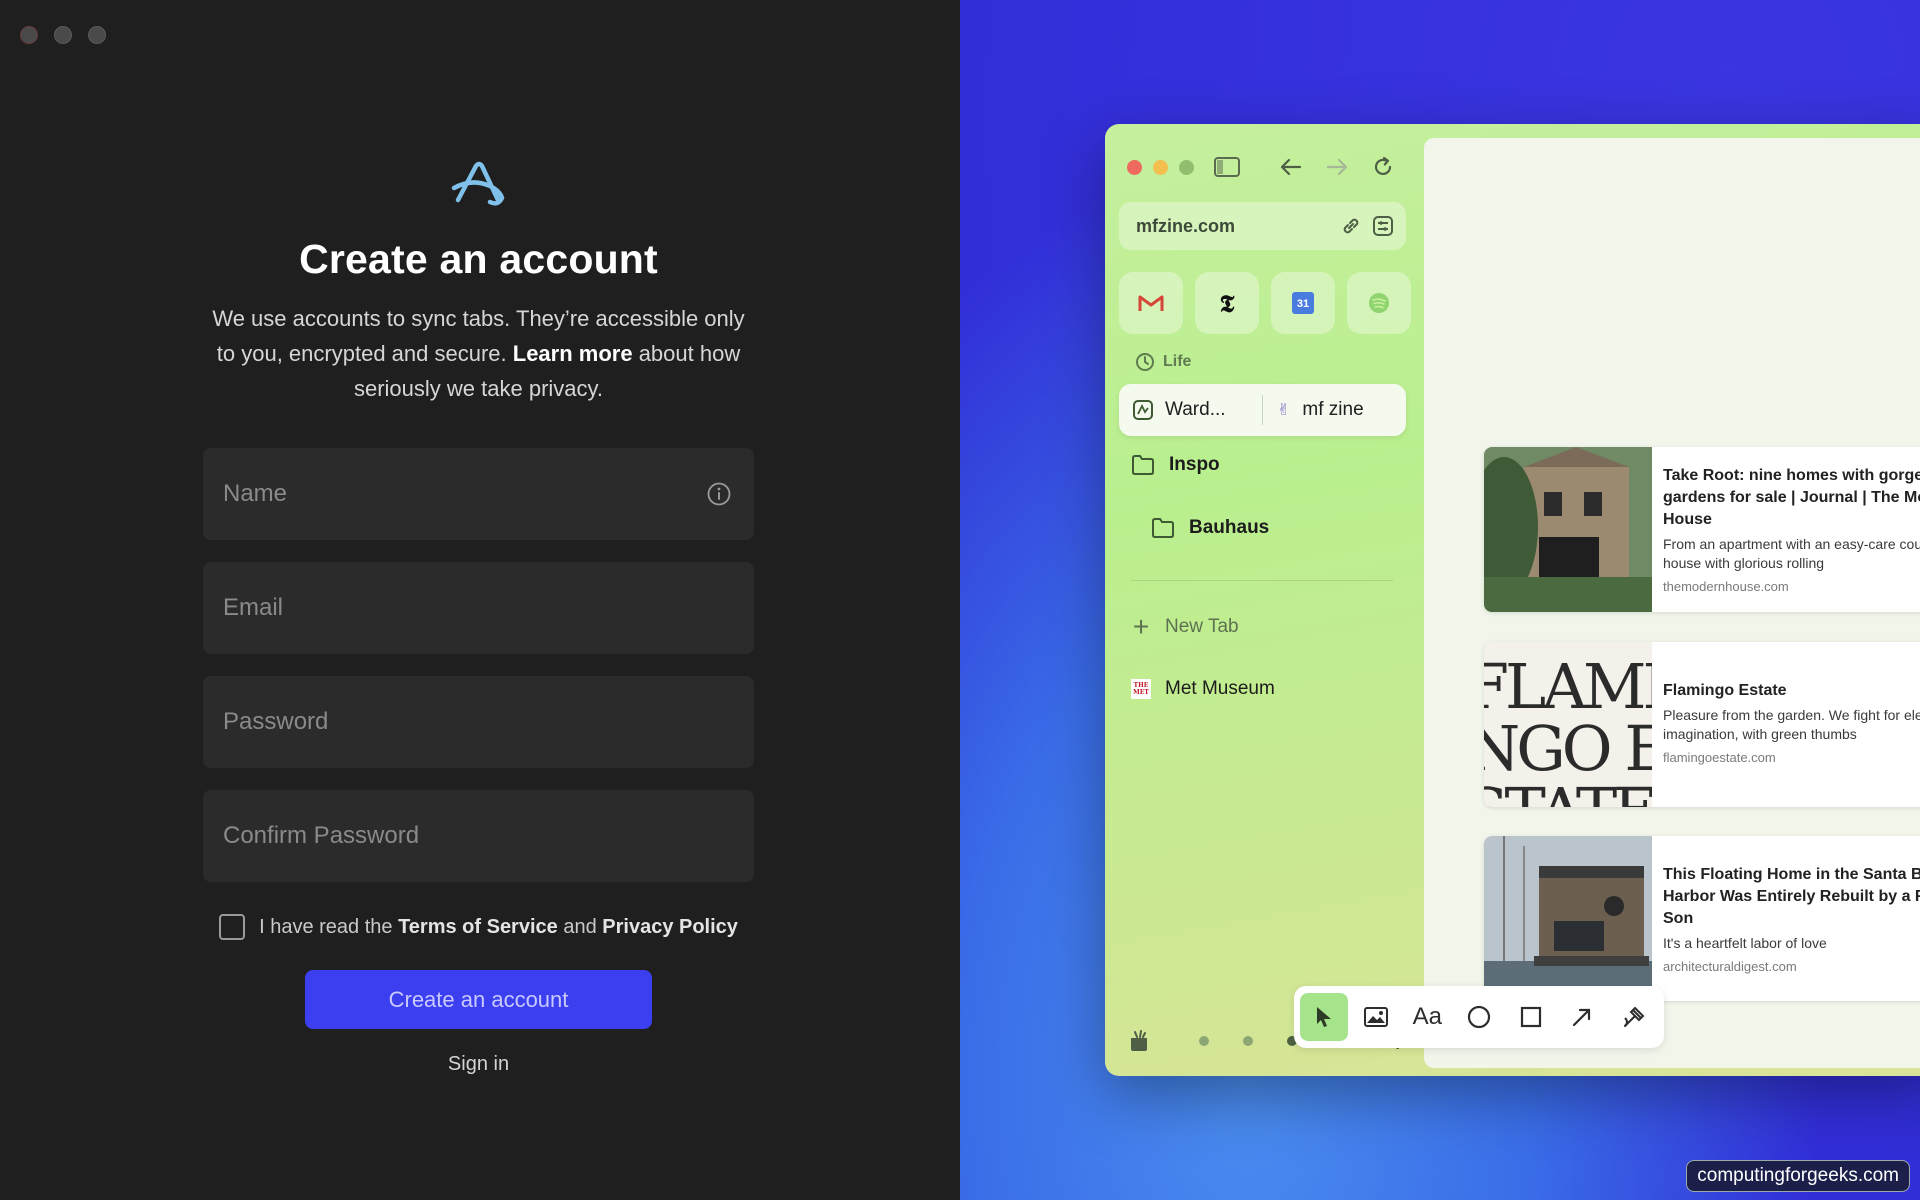  Describe the element at coordinates (1143, 410) in the screenshot. I see `wardrobe-favicon-icon` at that location.